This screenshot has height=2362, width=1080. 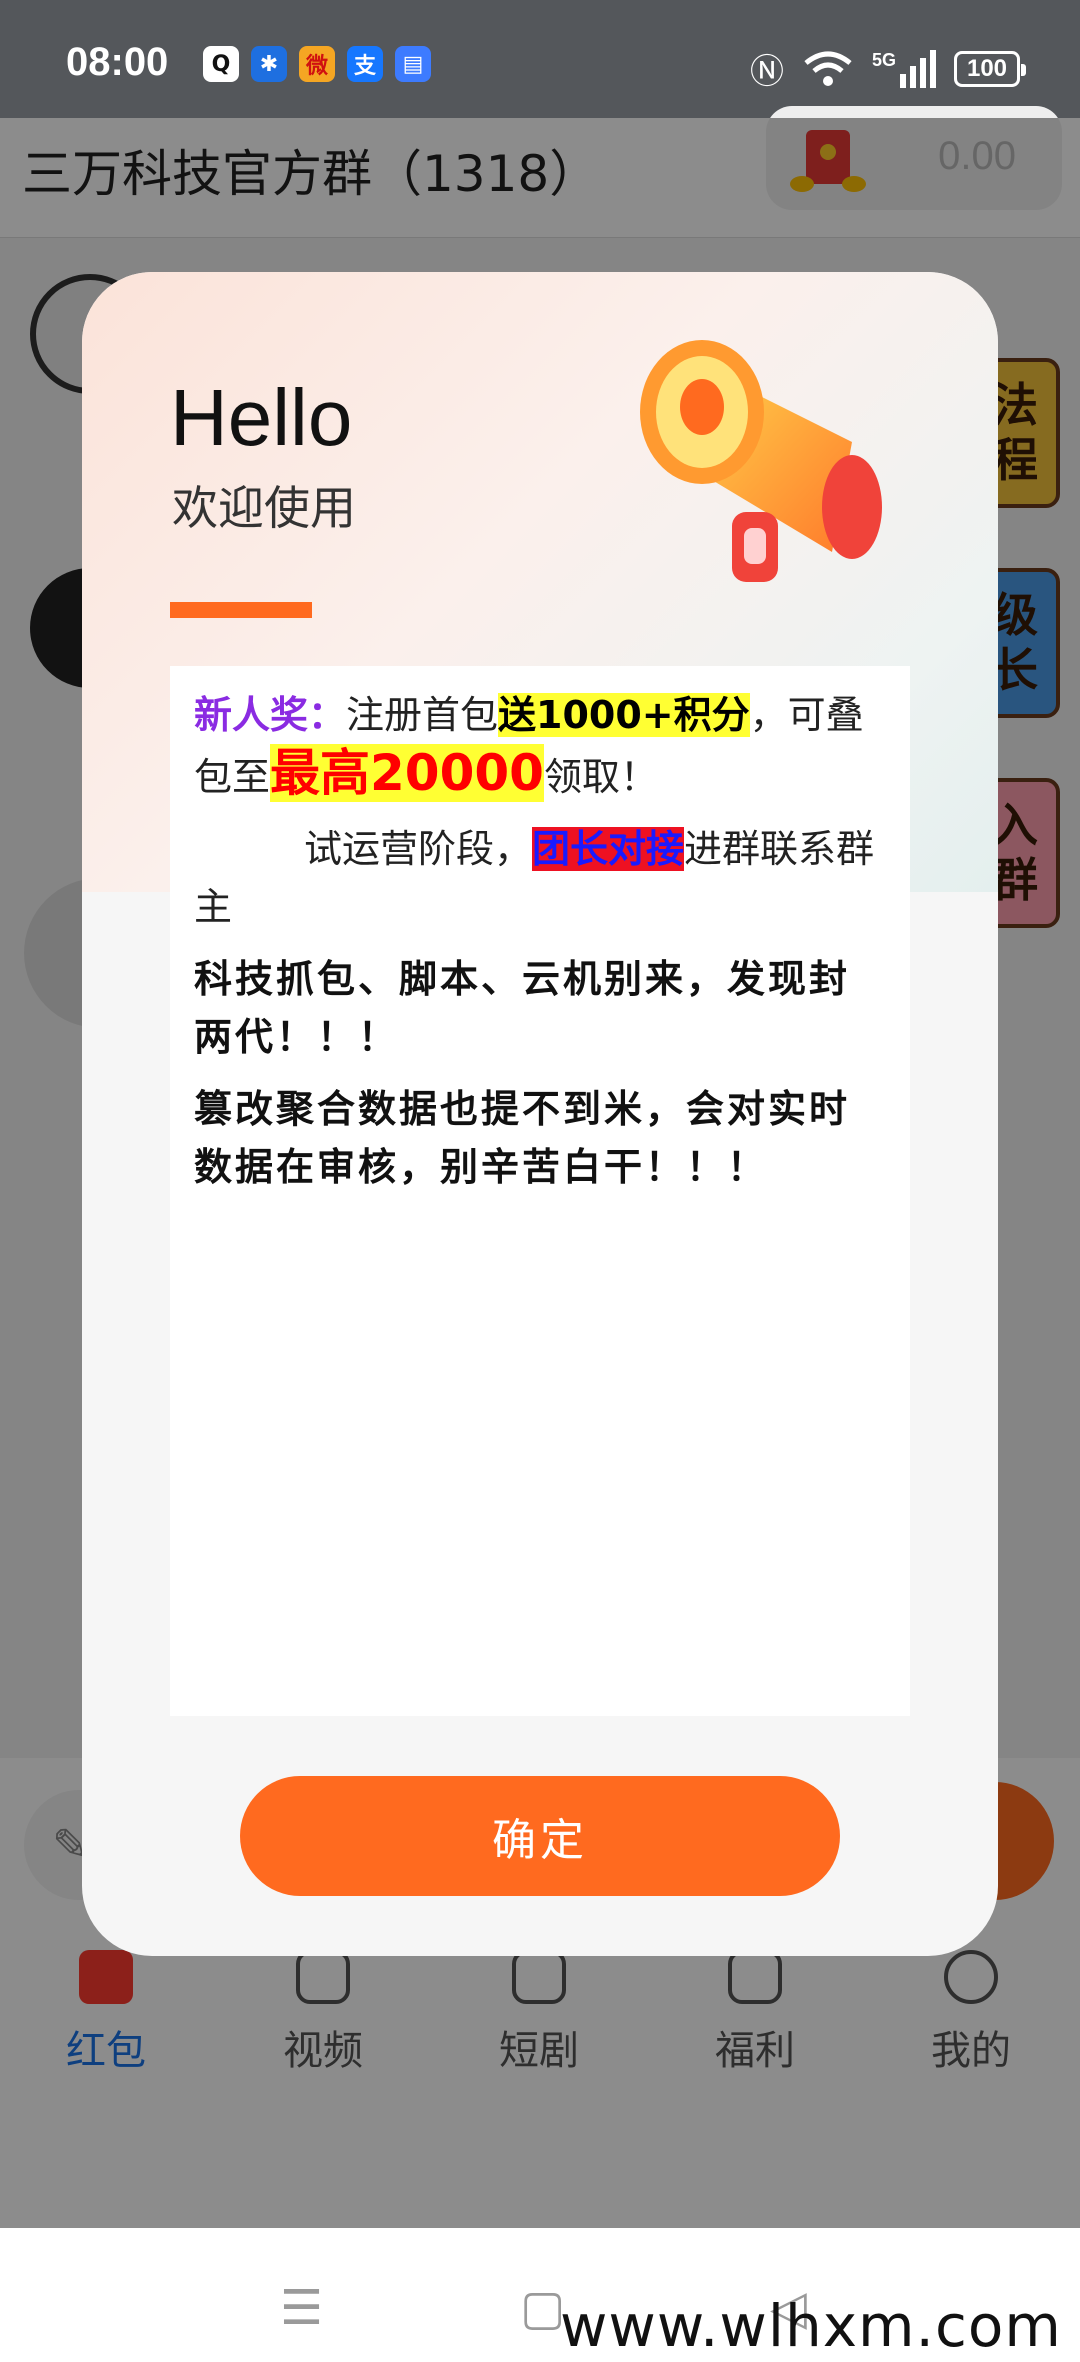 What do you see at coordinates (522, 1138) in the screenshot?
I see `notice-paragraph-4: 篡改聚合数据也提不到米，会对实时数据在审核，别辛苦白干！！！` at bounding box center [522, 1138].